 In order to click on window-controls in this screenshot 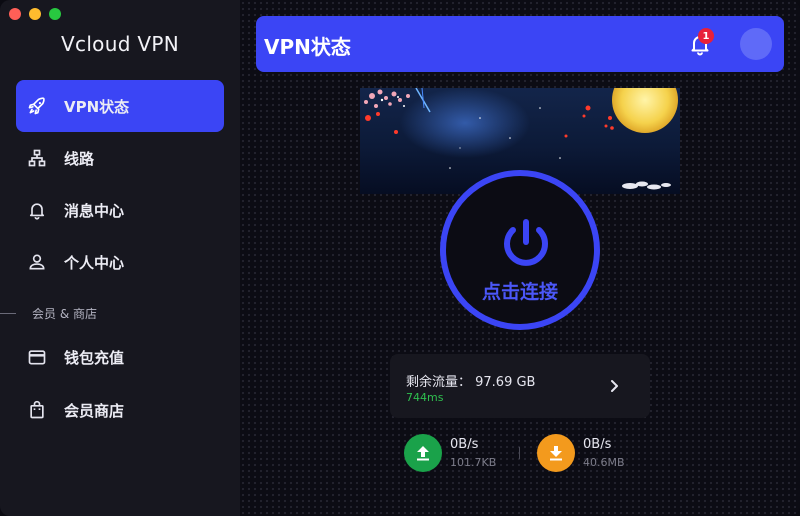, I will do `click(35, 14)`.